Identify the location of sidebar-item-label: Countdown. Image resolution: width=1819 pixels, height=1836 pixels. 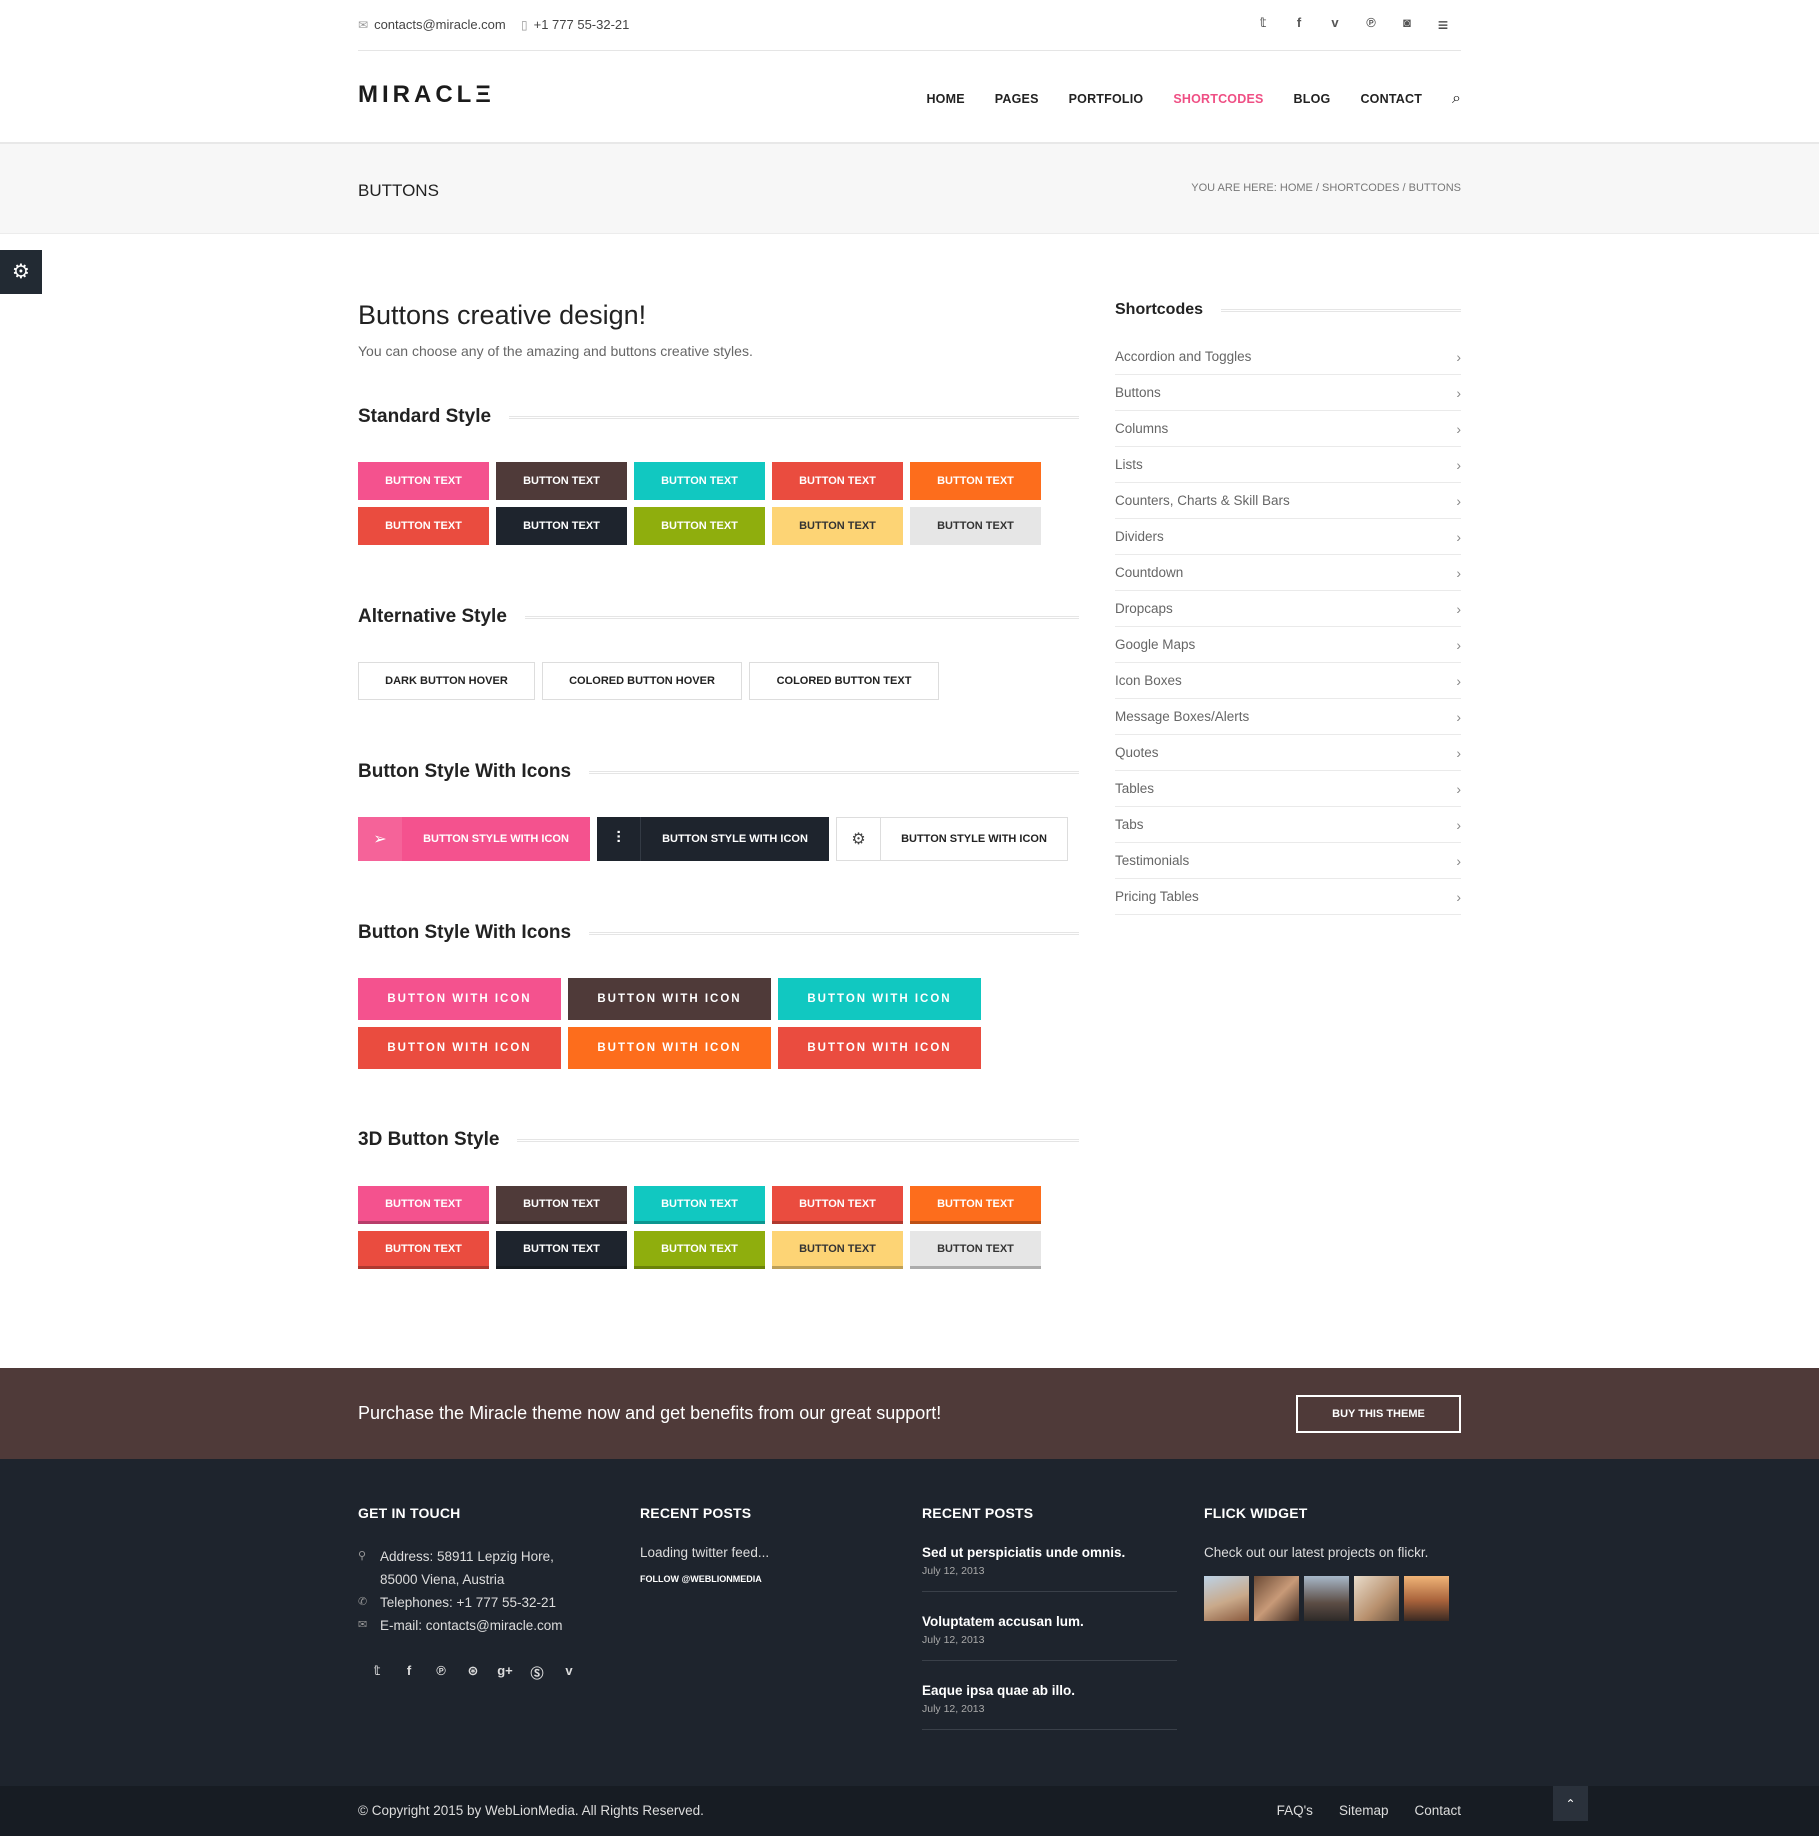
(1149, 572).